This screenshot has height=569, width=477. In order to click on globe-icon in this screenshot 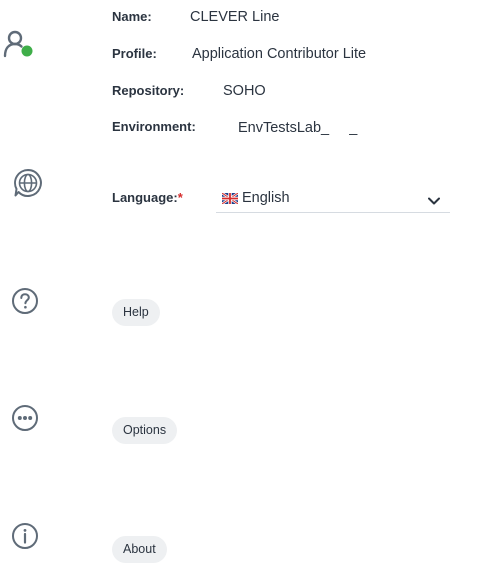, I will do `click(28, 183)`.